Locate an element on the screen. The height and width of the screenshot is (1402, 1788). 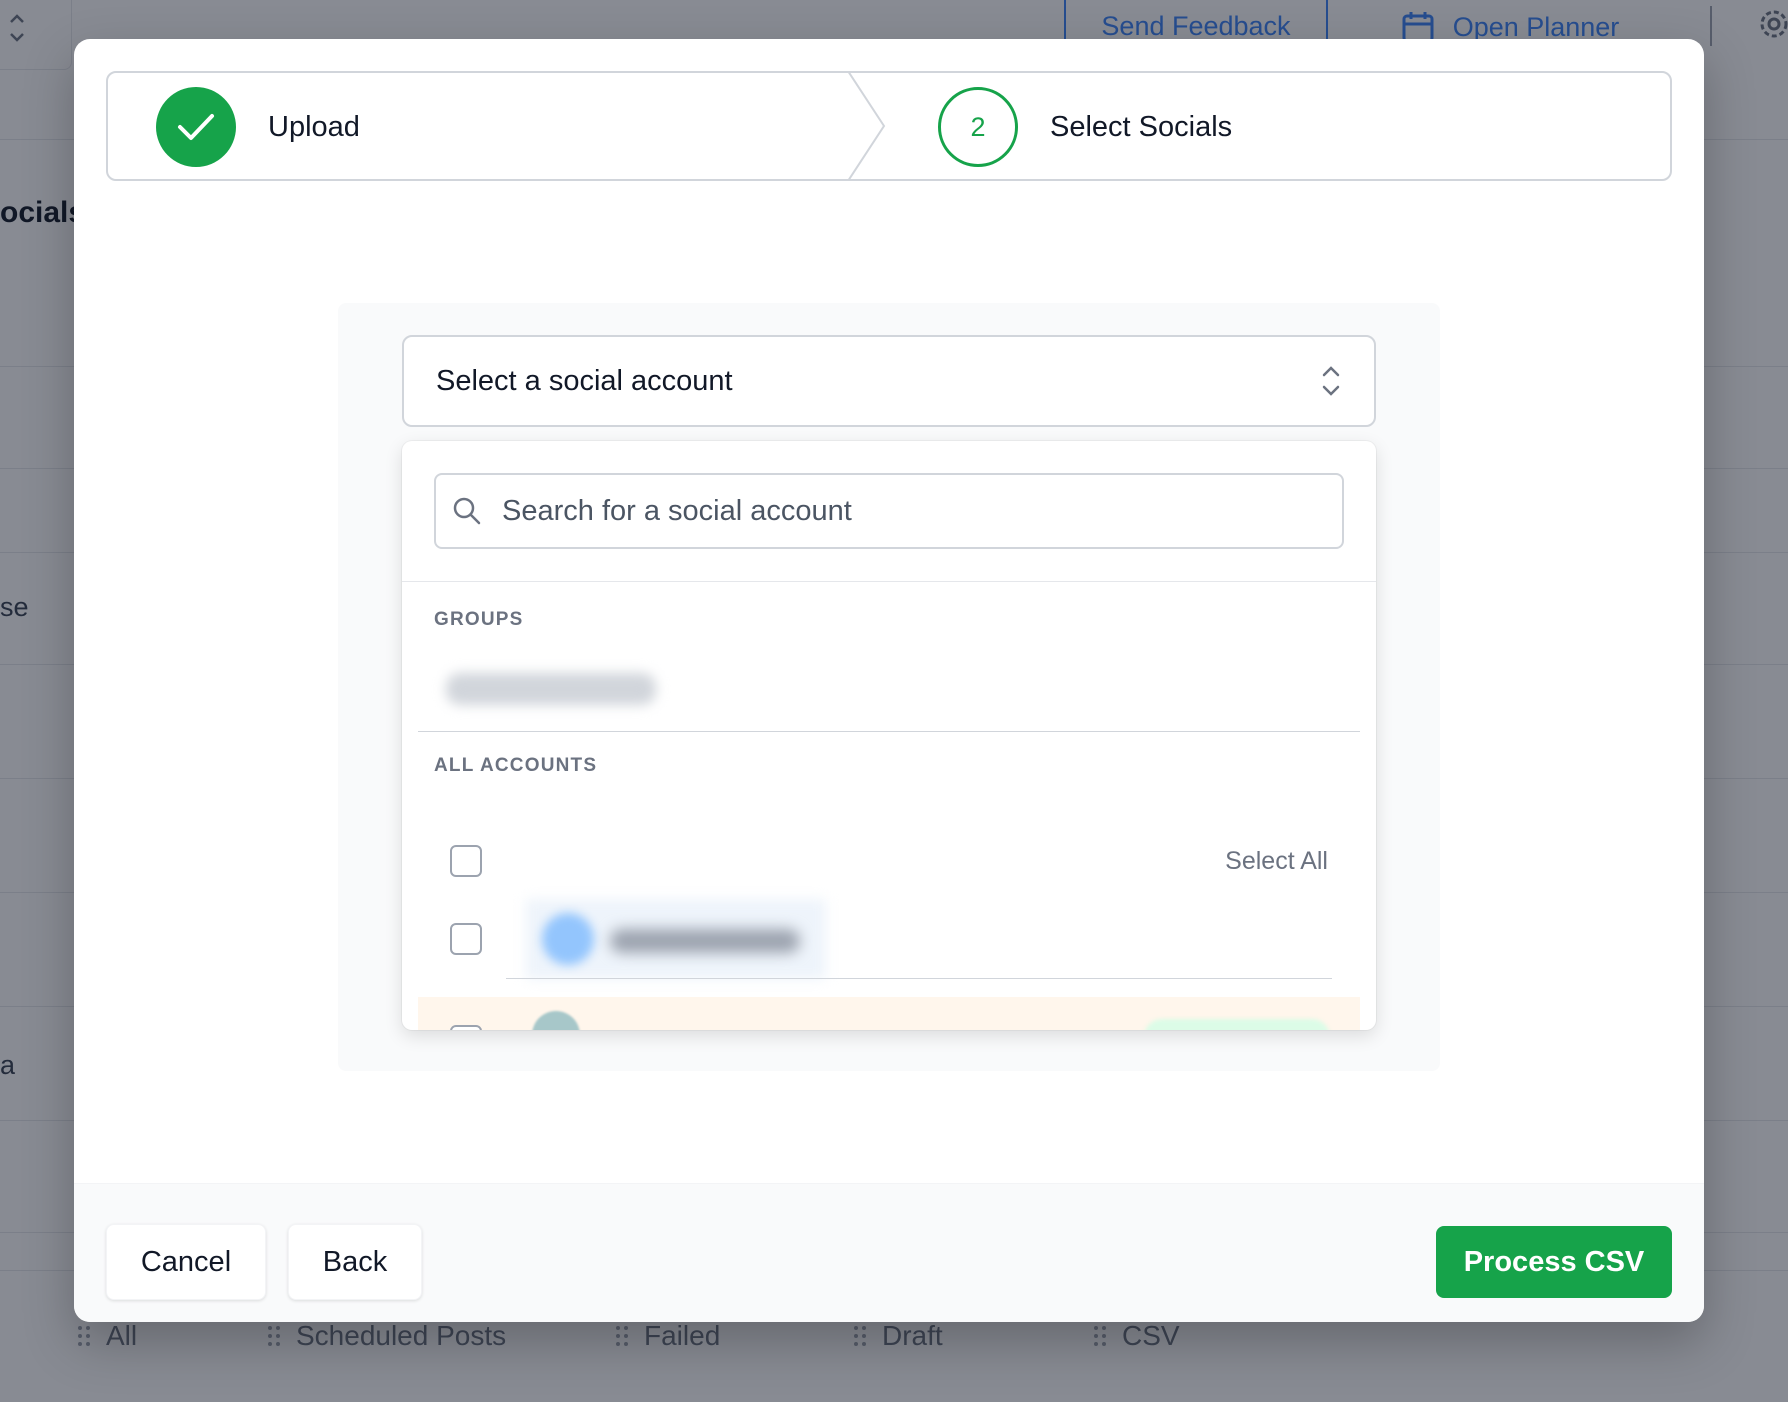
search-input is located at coordinates (922, 511).